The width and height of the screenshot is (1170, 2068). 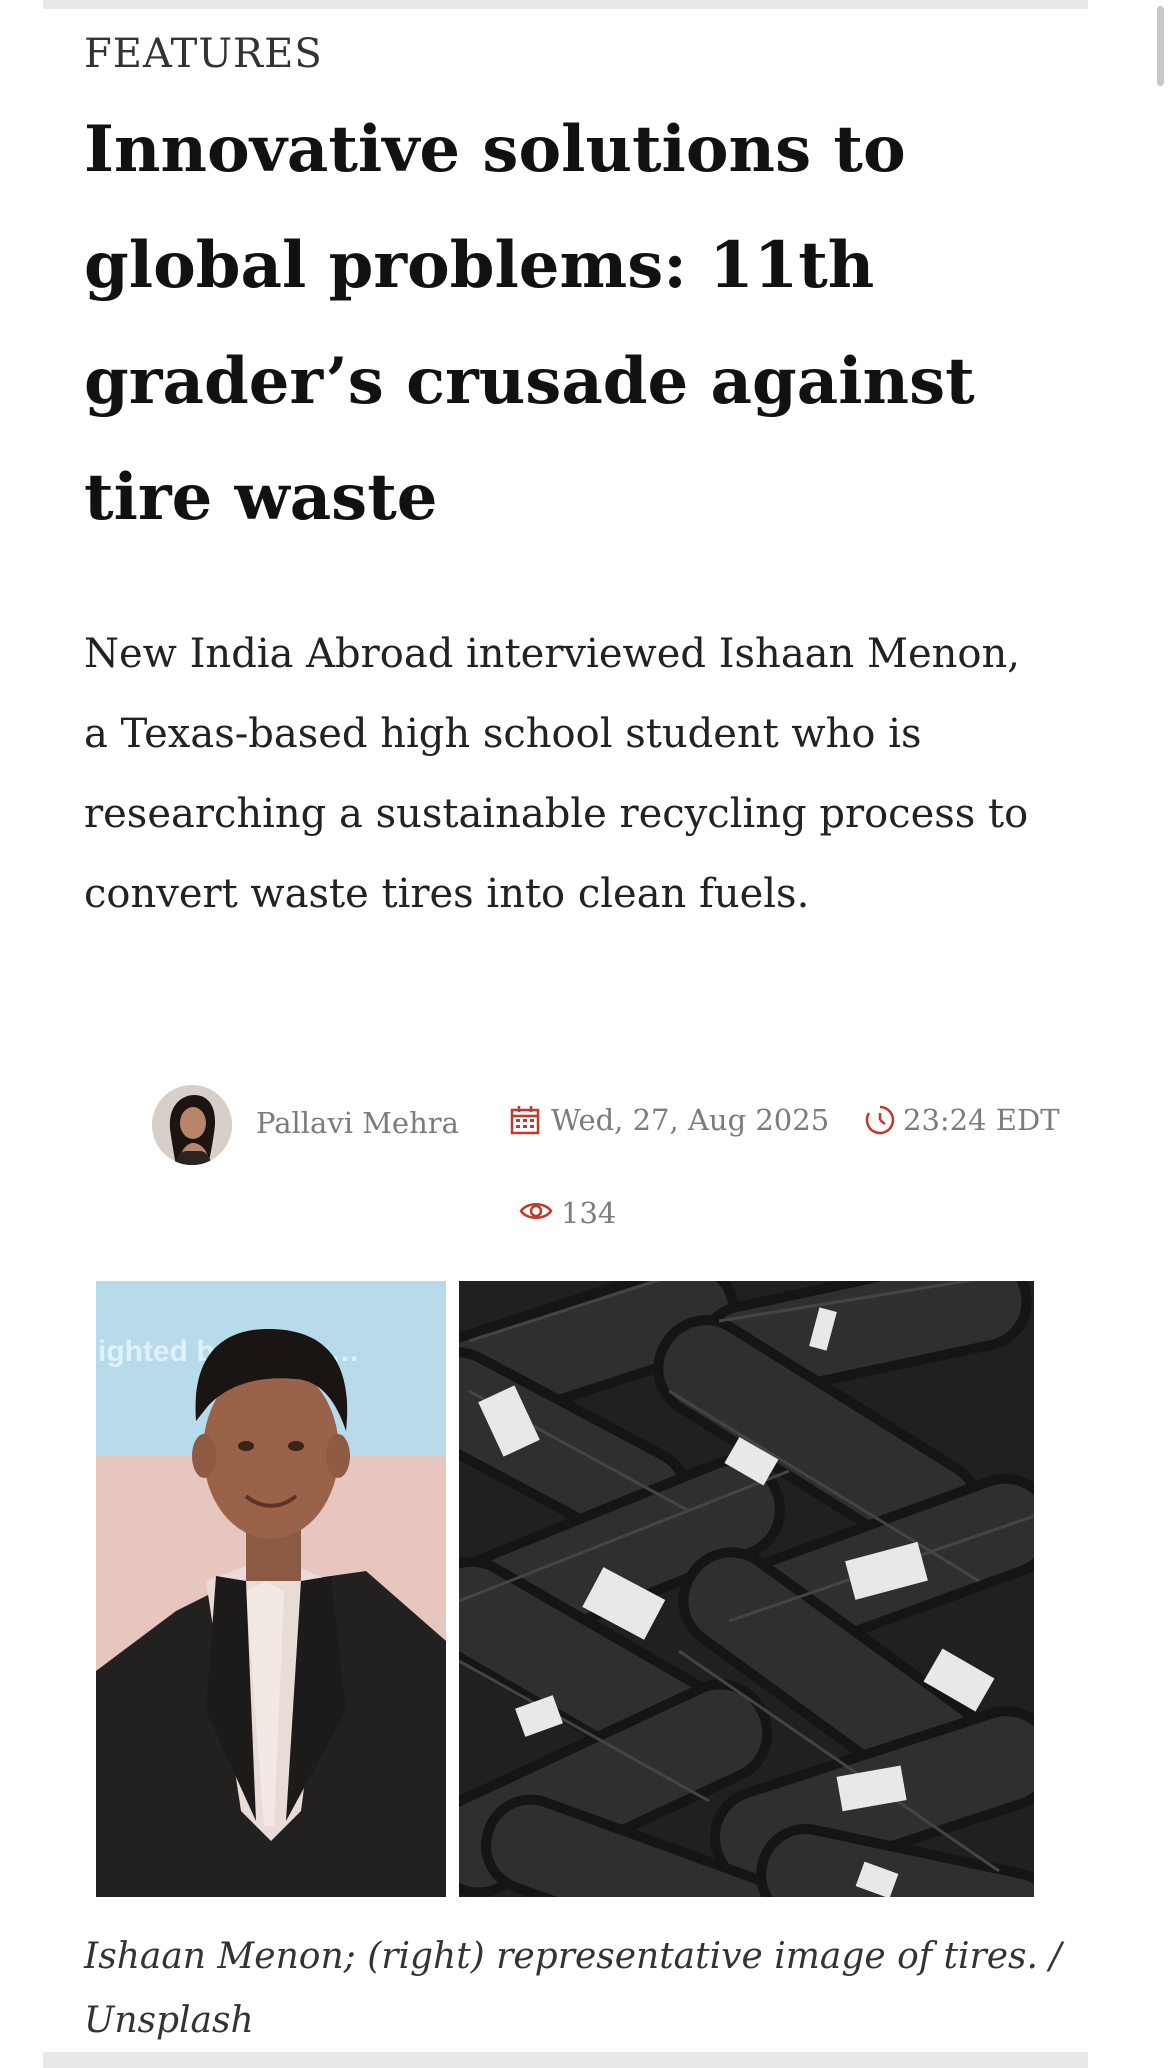 I want to click on tires-photo-illustration, so click(x=746, y=1589).